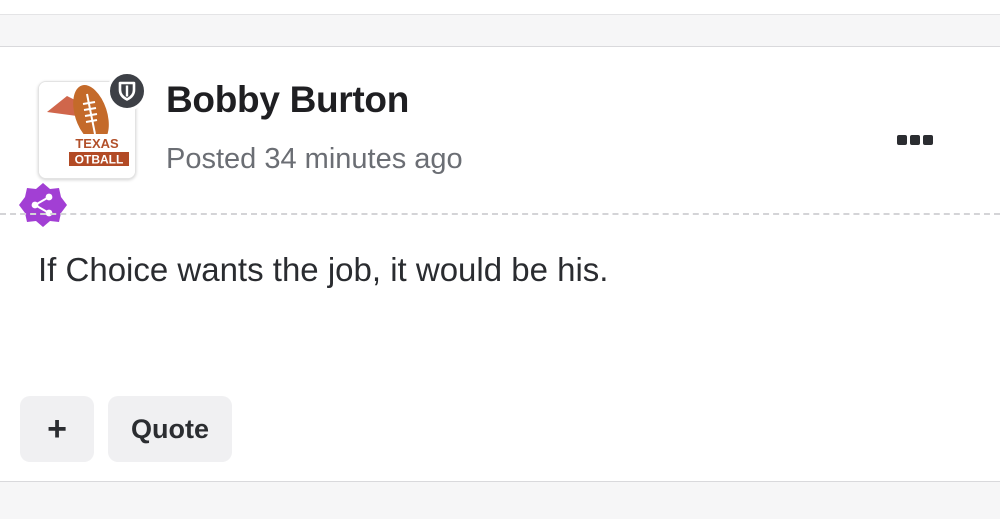 This screenshot has height=519, width=1000. I want to click on more-options-button, so click(915, 140).